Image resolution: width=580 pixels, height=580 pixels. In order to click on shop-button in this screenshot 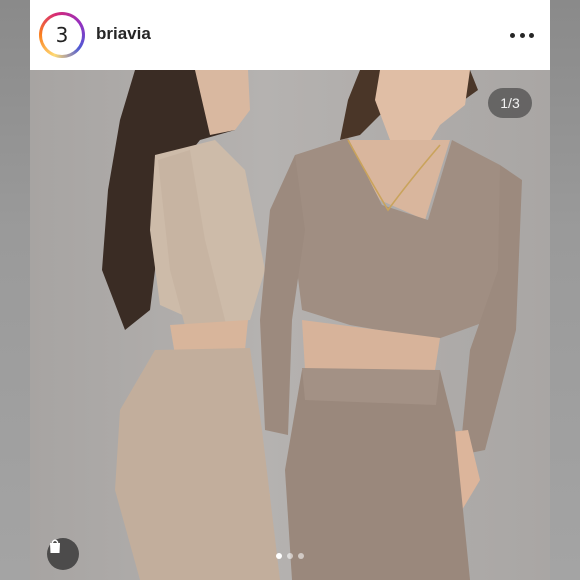, I will do `click(63, 554)`.